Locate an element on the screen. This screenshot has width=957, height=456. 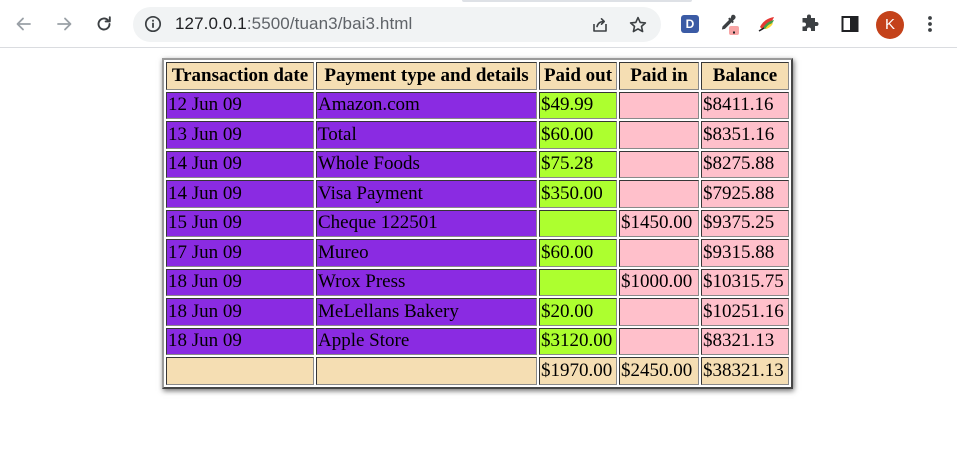
payment-details-cell: Wrox Press is located at coordinates (426, 282).